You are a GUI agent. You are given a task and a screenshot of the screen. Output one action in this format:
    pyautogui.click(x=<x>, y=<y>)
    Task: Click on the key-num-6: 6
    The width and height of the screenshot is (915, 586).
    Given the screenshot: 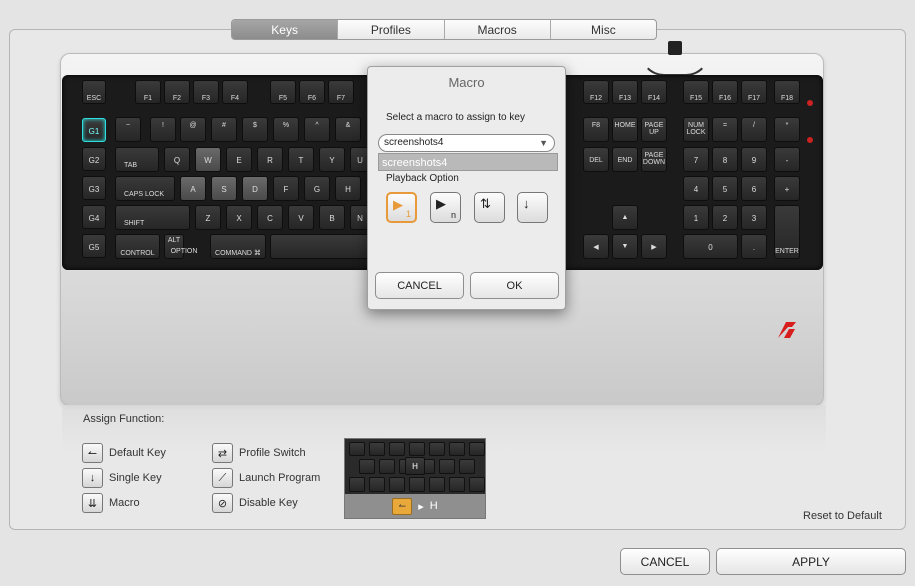 What is the action you would take?
    pyautogui.click(x=754, y=188)
    